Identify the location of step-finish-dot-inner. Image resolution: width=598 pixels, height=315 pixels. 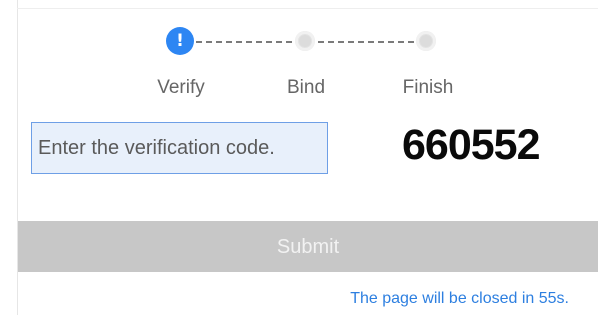
(426, 41).